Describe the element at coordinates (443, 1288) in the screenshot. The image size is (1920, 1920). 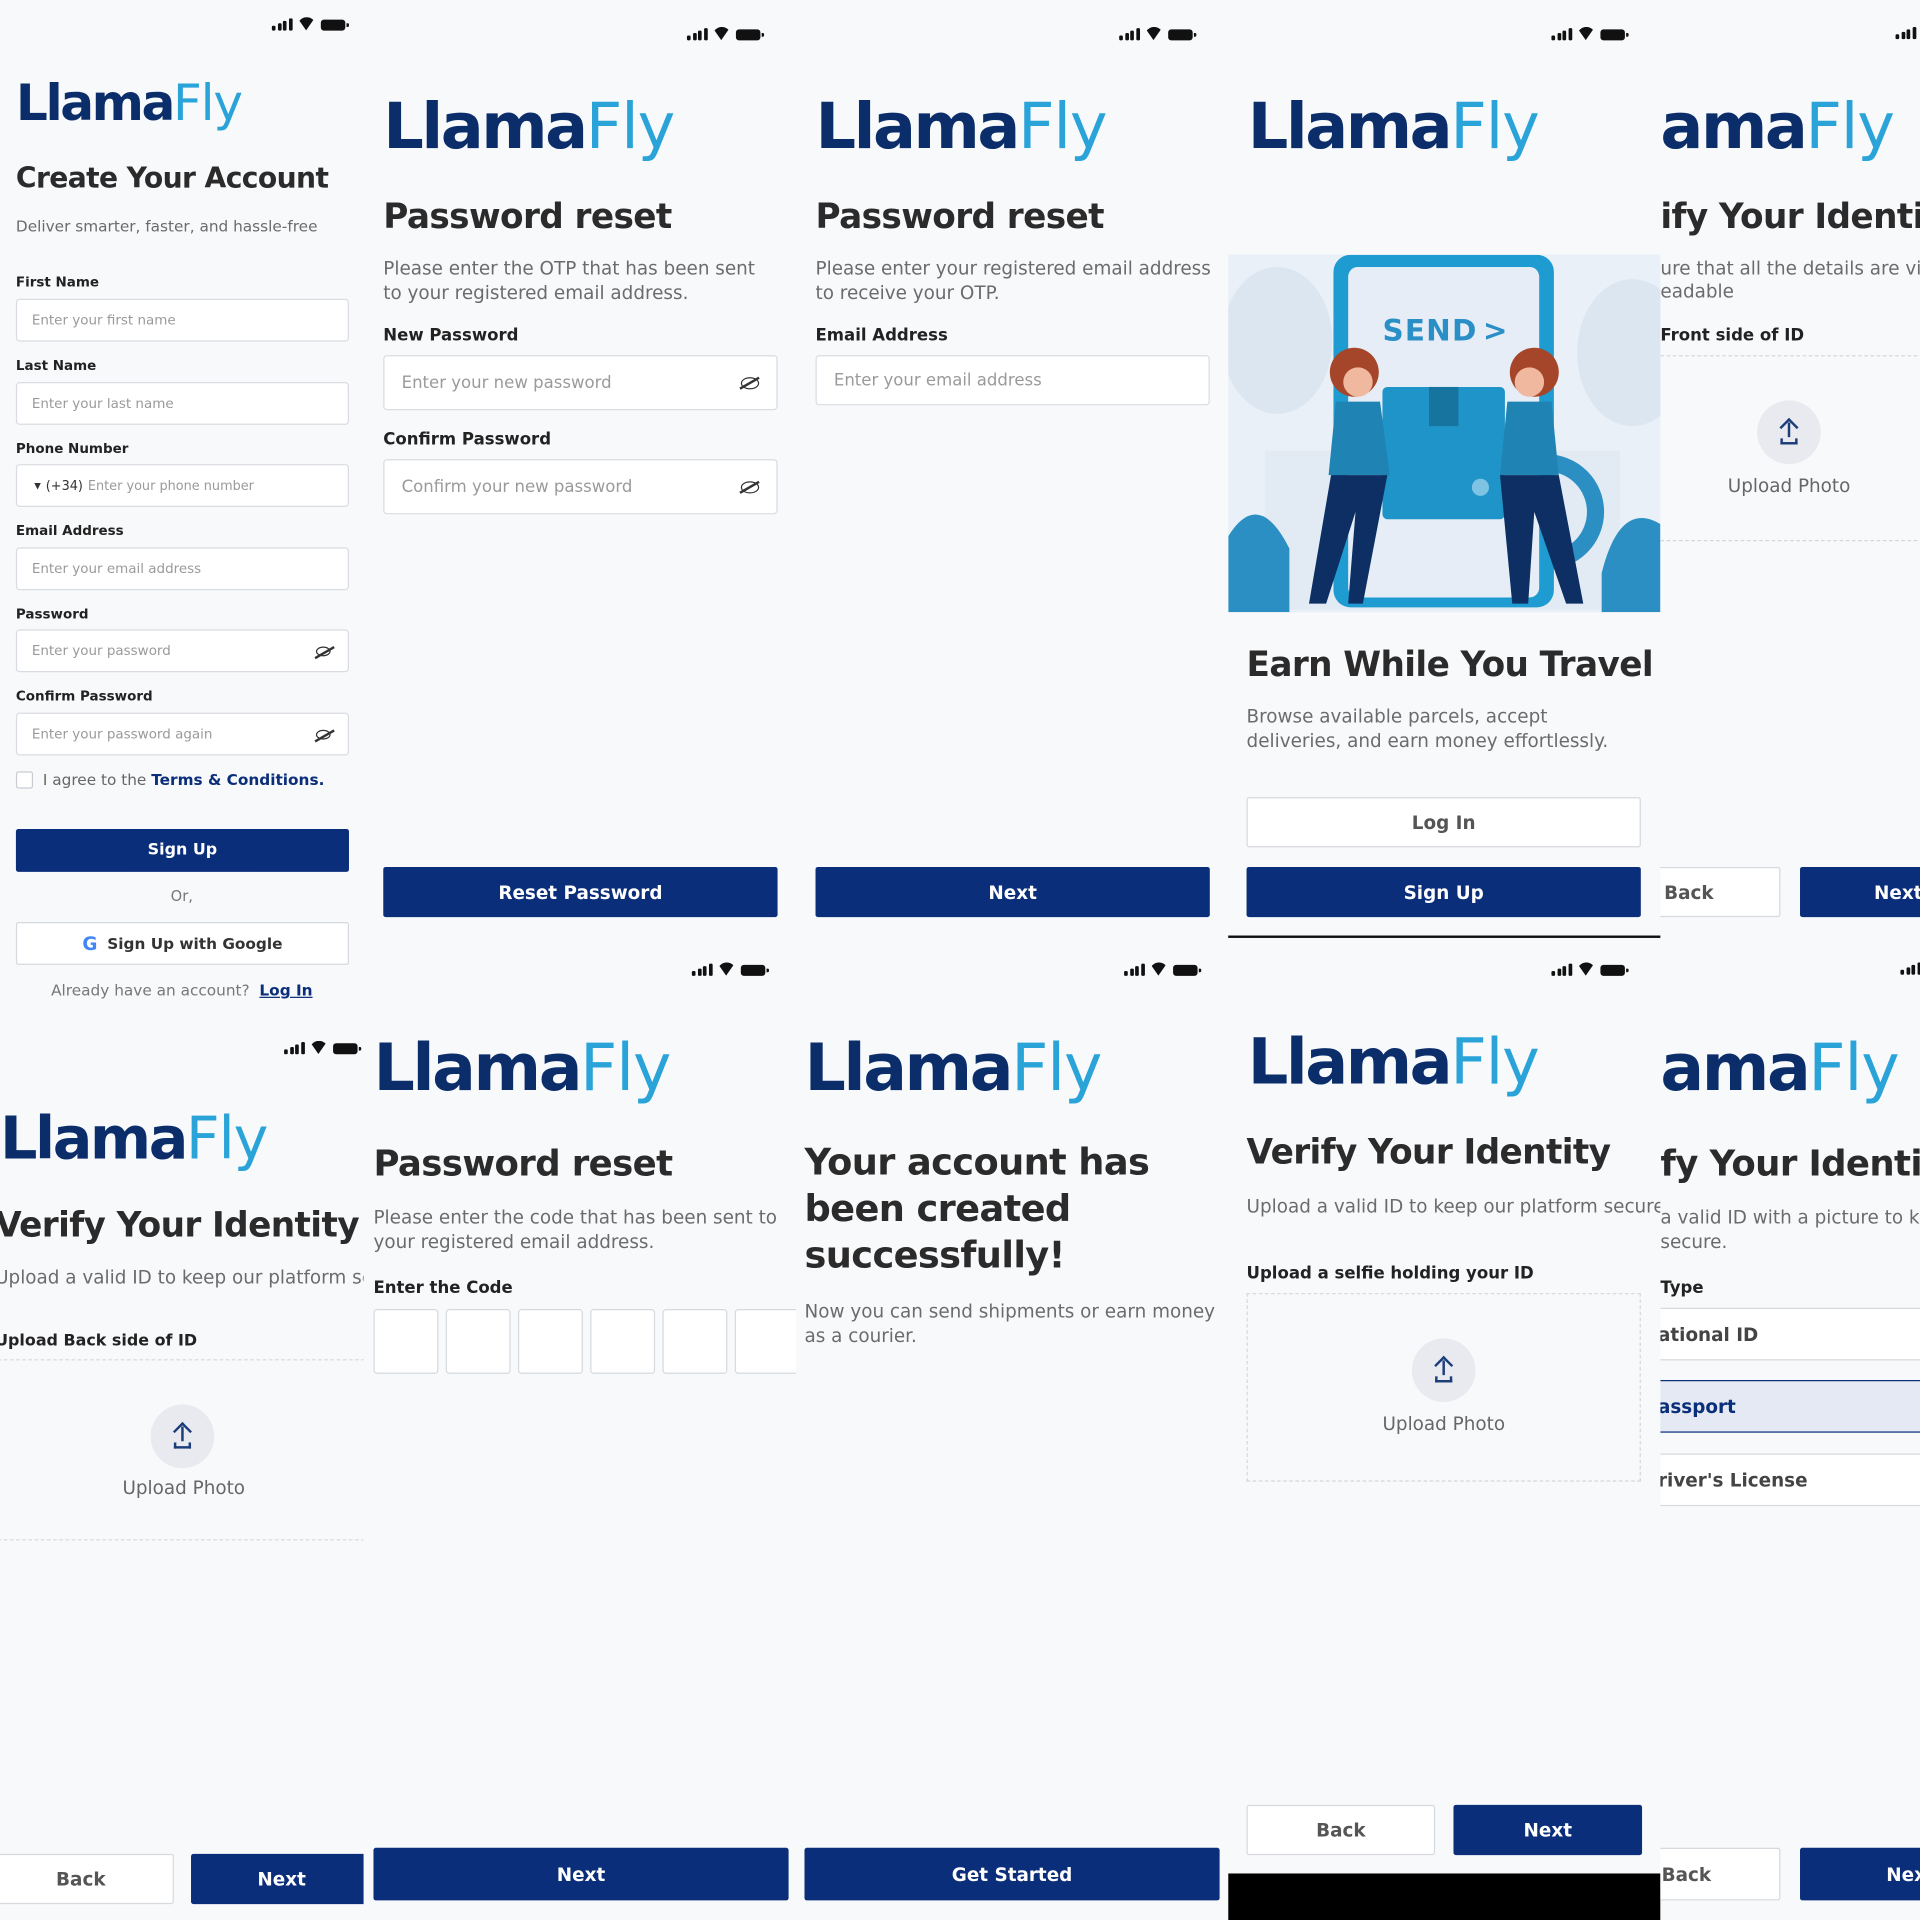
I see `code-label: Enter the Code` at that location.